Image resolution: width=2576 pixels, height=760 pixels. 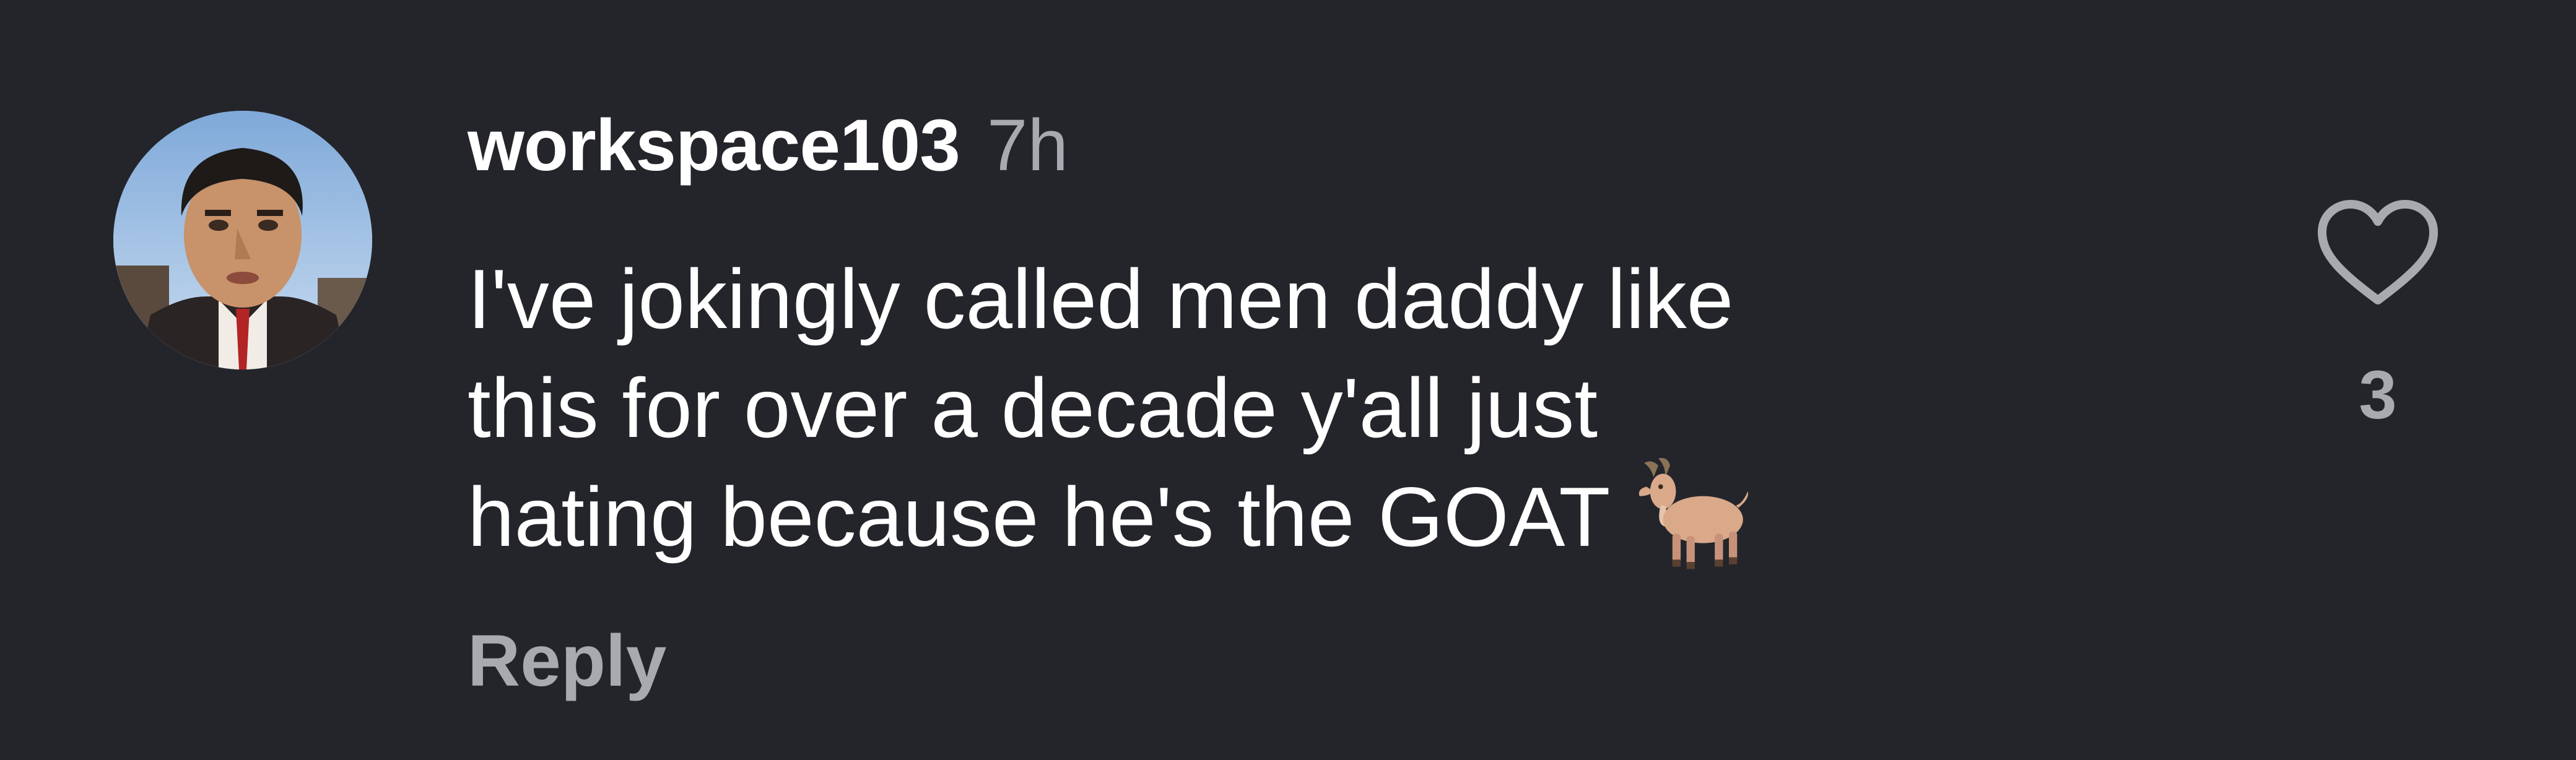 What do you see at coordinates (1033, 408) in the screenshot?
I see `comment-text-line: this for over a decade y'all just` at bounding box center [1033, 408].